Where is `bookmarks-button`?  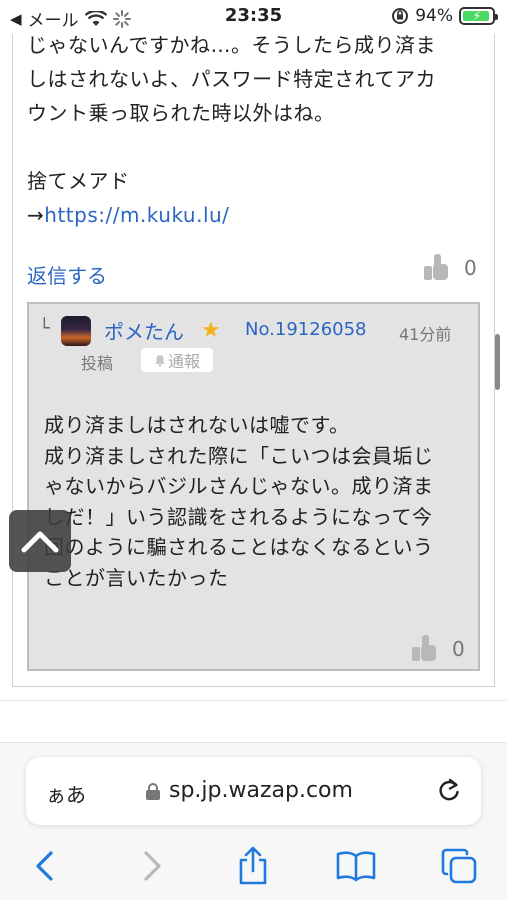
bookmarks-button is located at coordinates (356, 866).